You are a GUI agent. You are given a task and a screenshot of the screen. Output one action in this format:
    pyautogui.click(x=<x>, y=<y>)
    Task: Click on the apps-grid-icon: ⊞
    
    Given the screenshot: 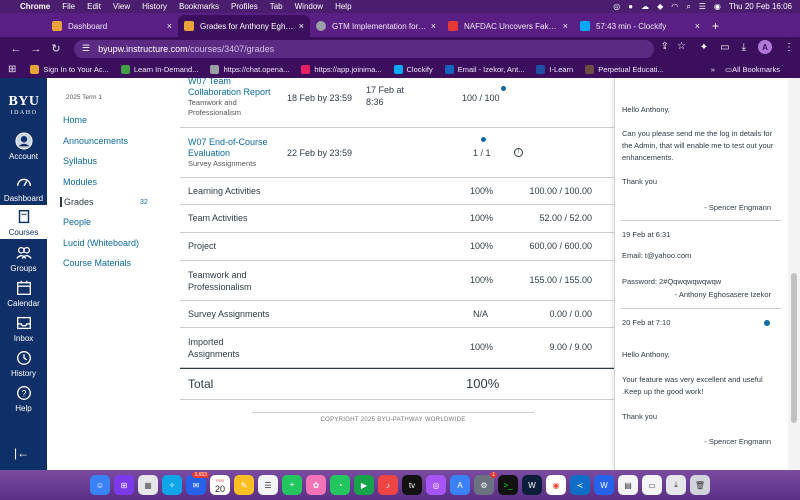 What is the action you would take?
    pyautogui.click(x=12, y=69)
    